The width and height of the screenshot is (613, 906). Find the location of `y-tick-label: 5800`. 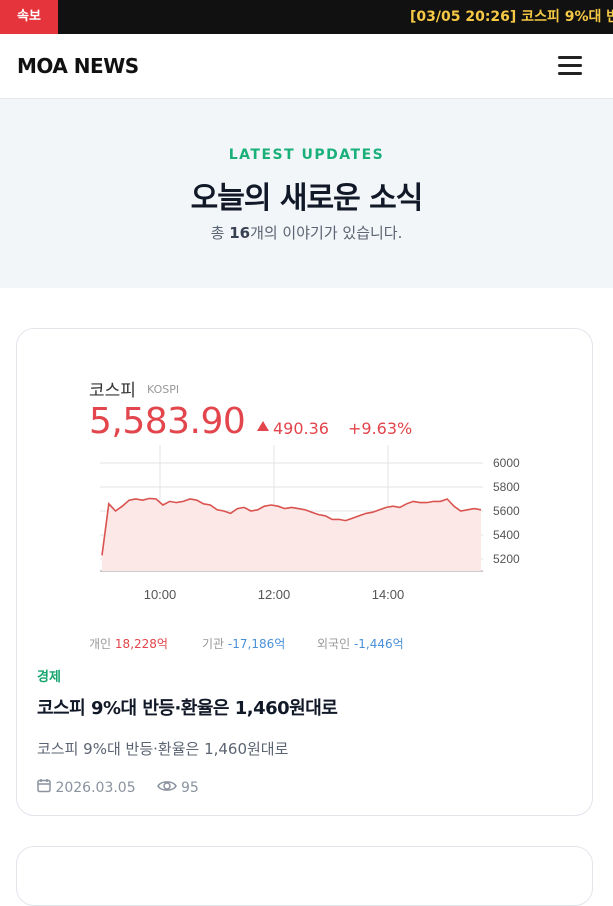

y-tick-label: 5800 is located at coordinates (506, 487).